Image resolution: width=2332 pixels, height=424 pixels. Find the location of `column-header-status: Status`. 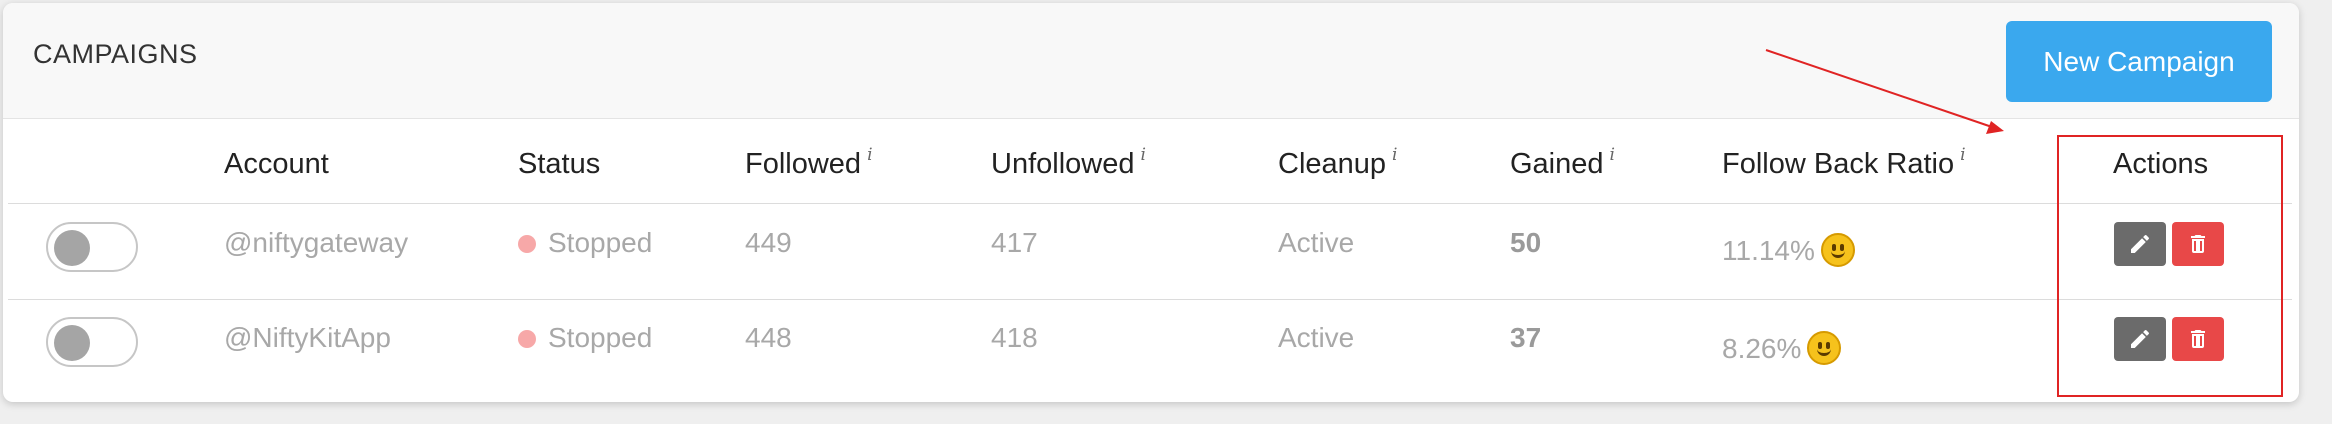

column-header-status: Status is located at coordinates (559, 164).